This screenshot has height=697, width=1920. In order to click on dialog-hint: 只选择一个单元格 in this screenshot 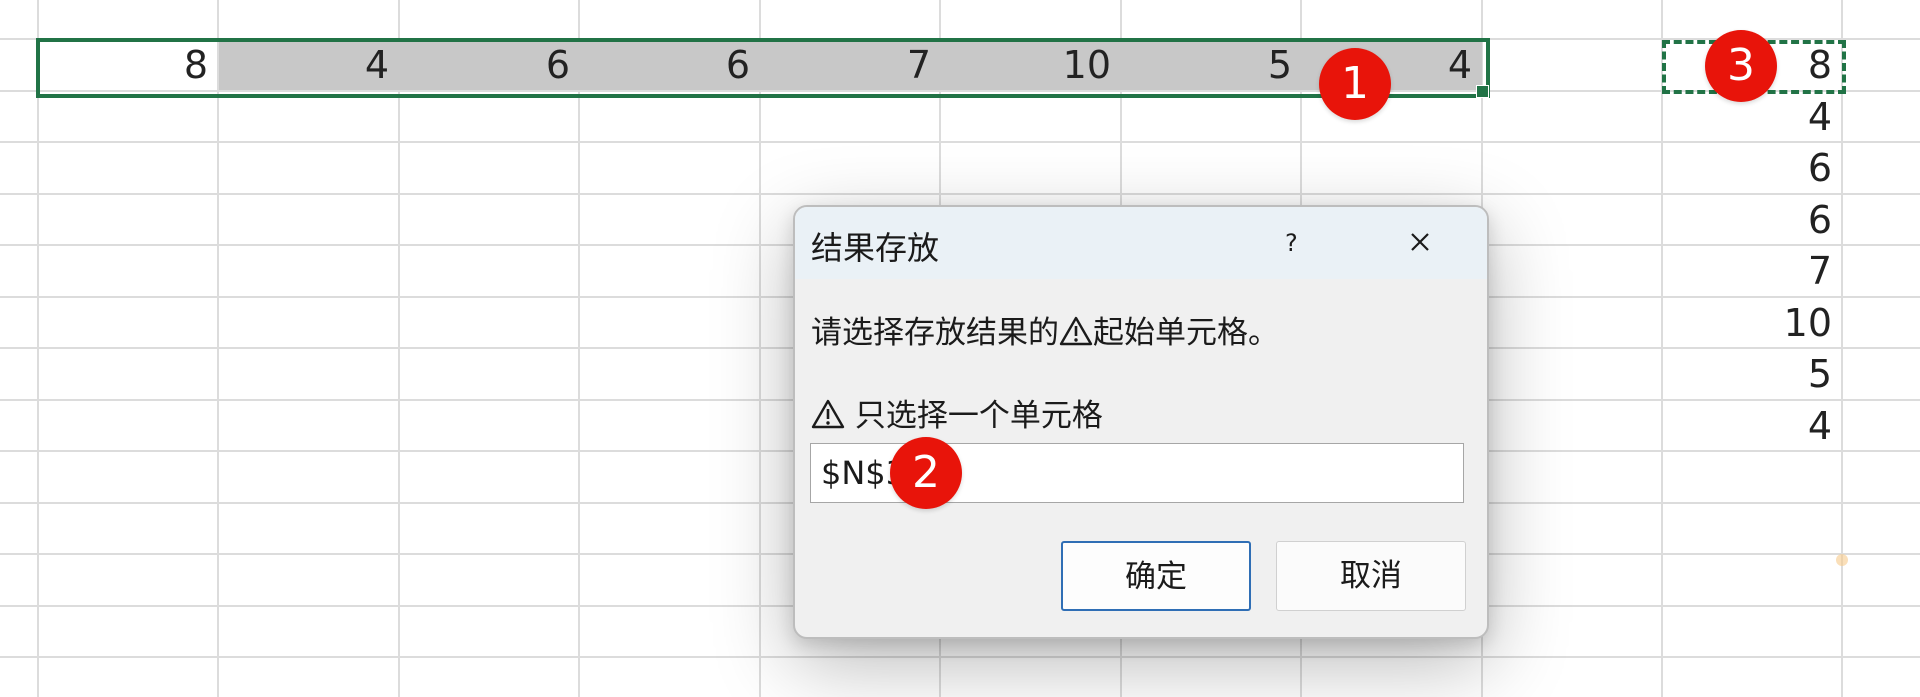, I will do `click(957, 412)`.